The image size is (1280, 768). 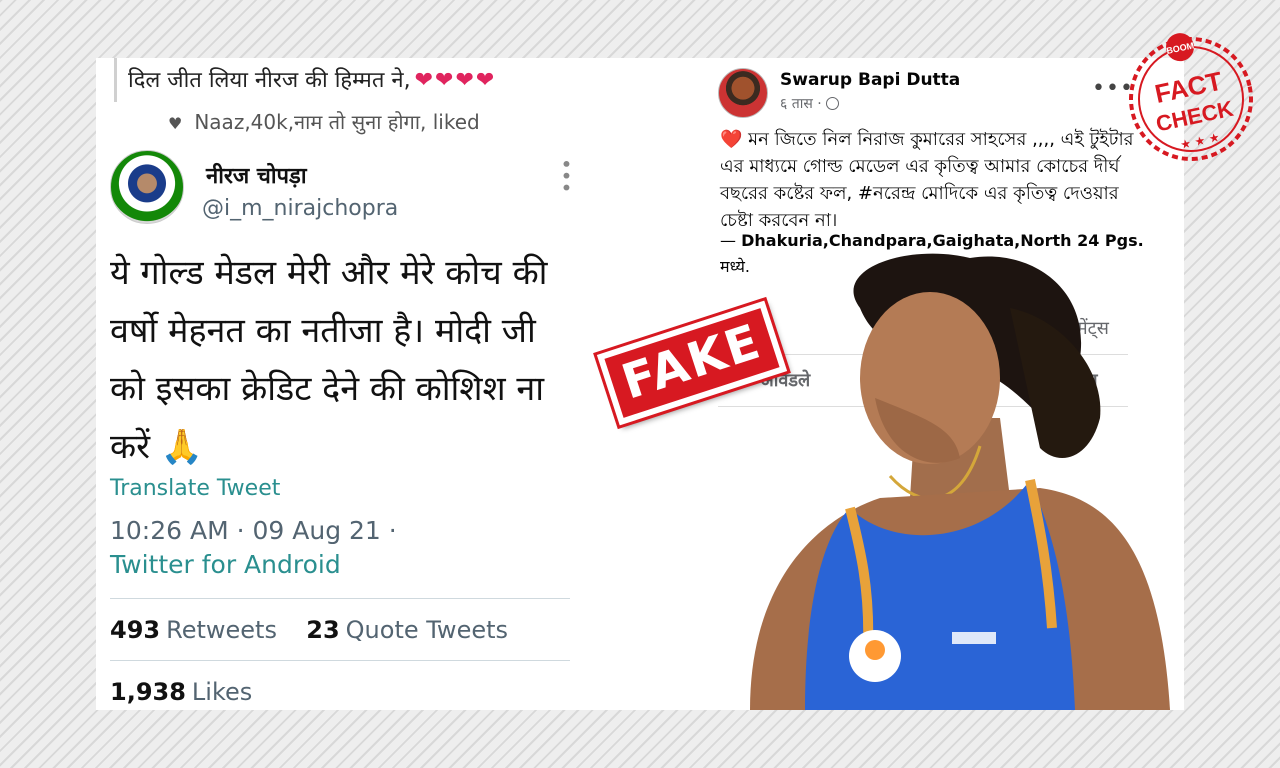 I want to click on more-options-icon: •••, so click(x=566, y=175).